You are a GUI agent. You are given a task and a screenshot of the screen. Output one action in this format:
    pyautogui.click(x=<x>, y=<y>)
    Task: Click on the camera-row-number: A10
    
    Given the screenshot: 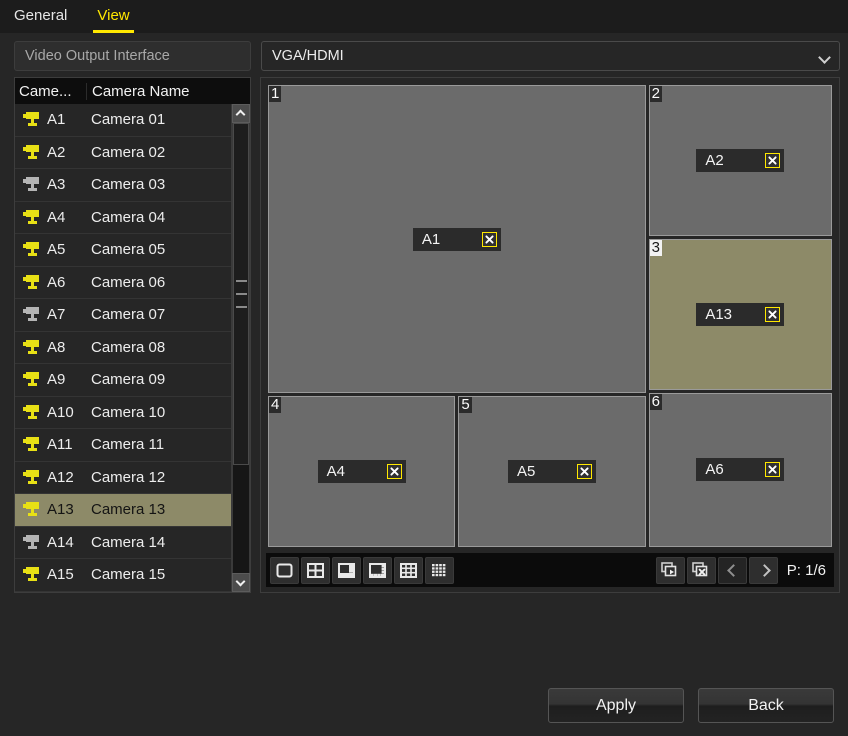 What is the action you would take?
    pyautogui.click(x=60, y=412)
    